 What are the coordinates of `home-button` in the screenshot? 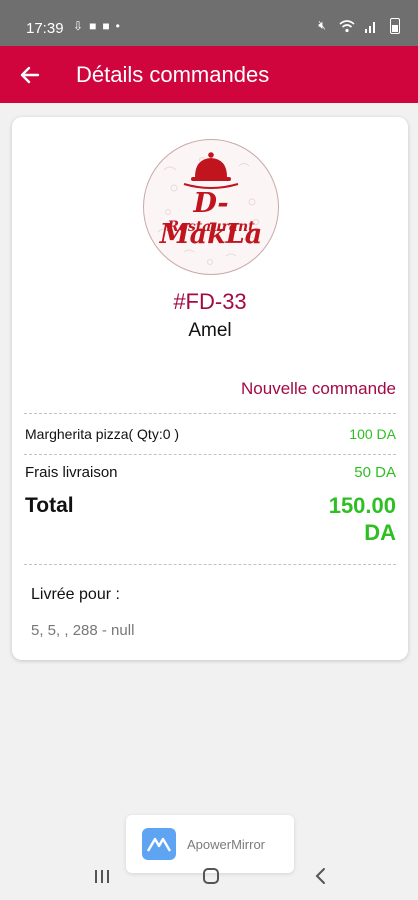 It's located at (211, 876).